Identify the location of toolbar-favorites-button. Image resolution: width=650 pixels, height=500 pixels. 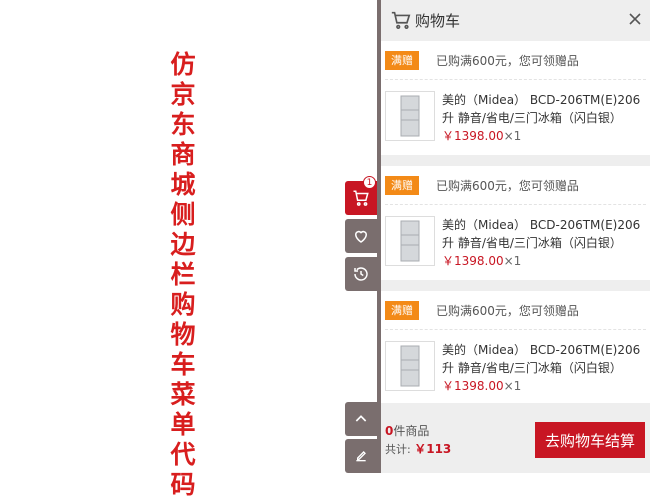
(361, 236).